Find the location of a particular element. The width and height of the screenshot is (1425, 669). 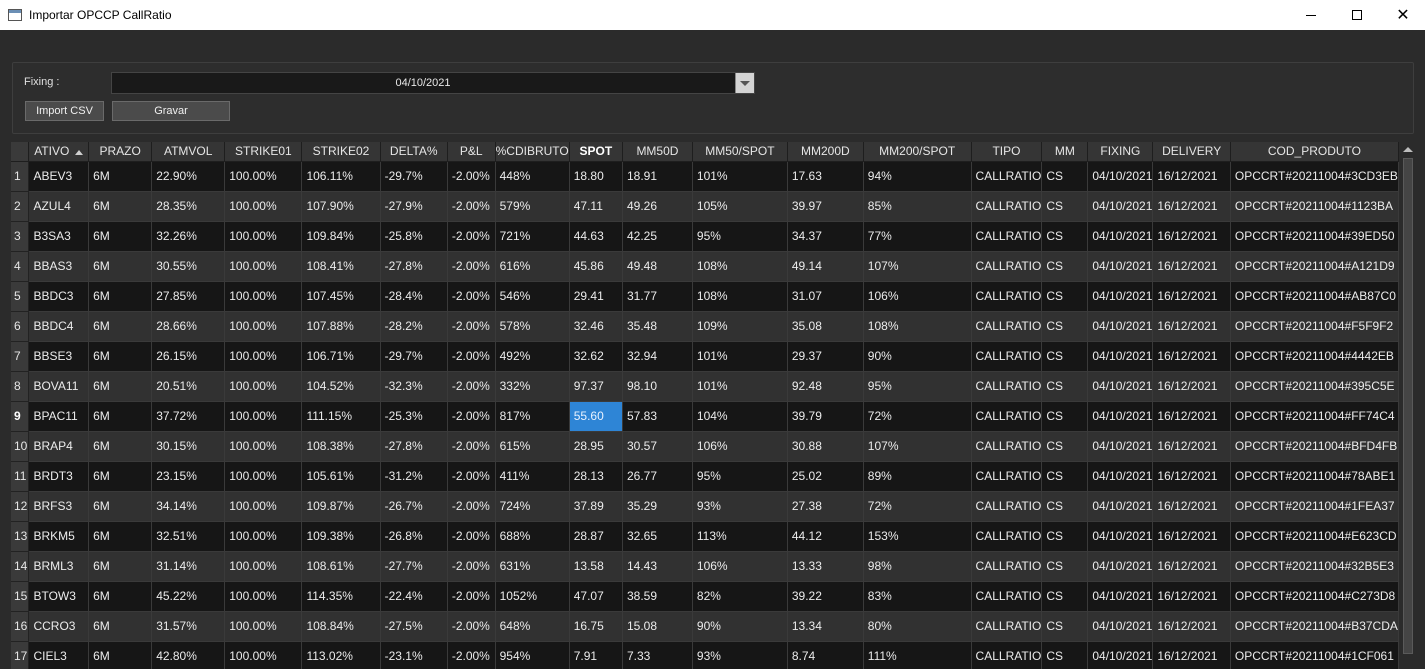

table-cell: 108.41% is located at coordinates (341, 266).